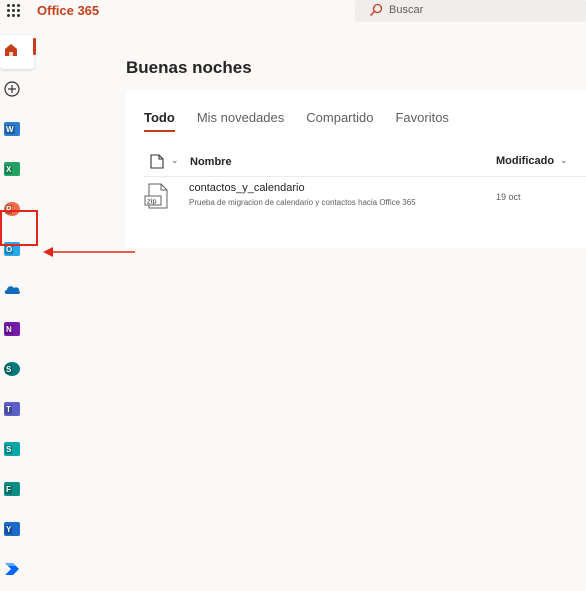 The width and height of the screenshot is (586, 591). Describe the element at coordinates (406, 10) in the screenshot. I see `search-placeholder: Buscar` at that location.